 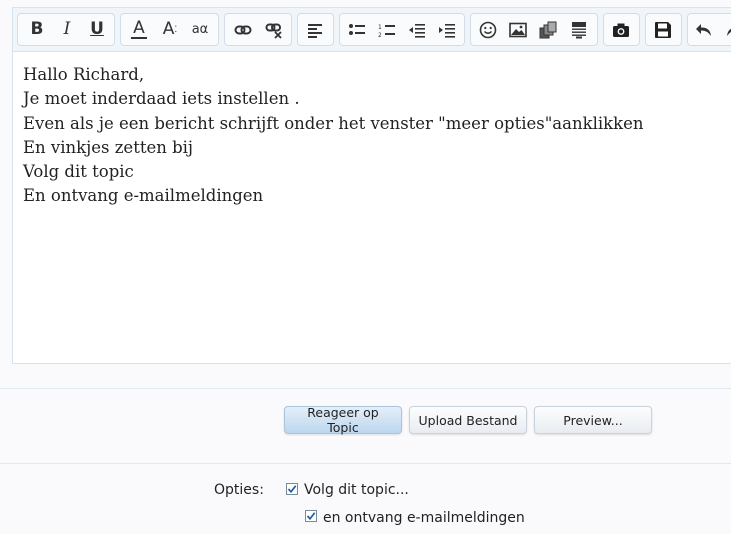 I want to click on align-left-button, so click(x=315, y=29).